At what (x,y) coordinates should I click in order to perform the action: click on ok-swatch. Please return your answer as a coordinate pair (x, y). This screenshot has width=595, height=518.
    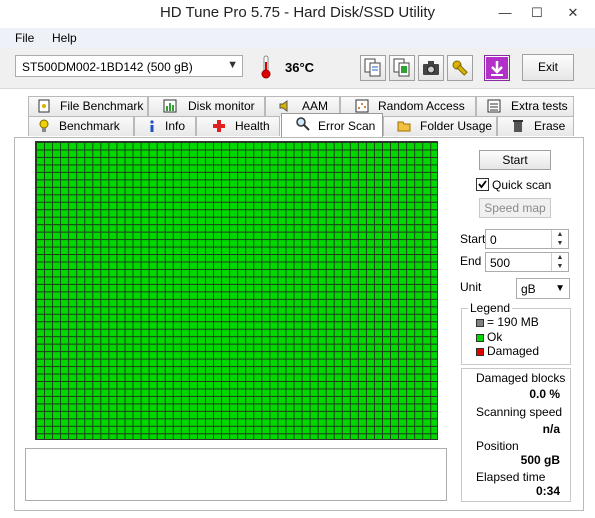
    Looking at the image, I should click on (480, 338).